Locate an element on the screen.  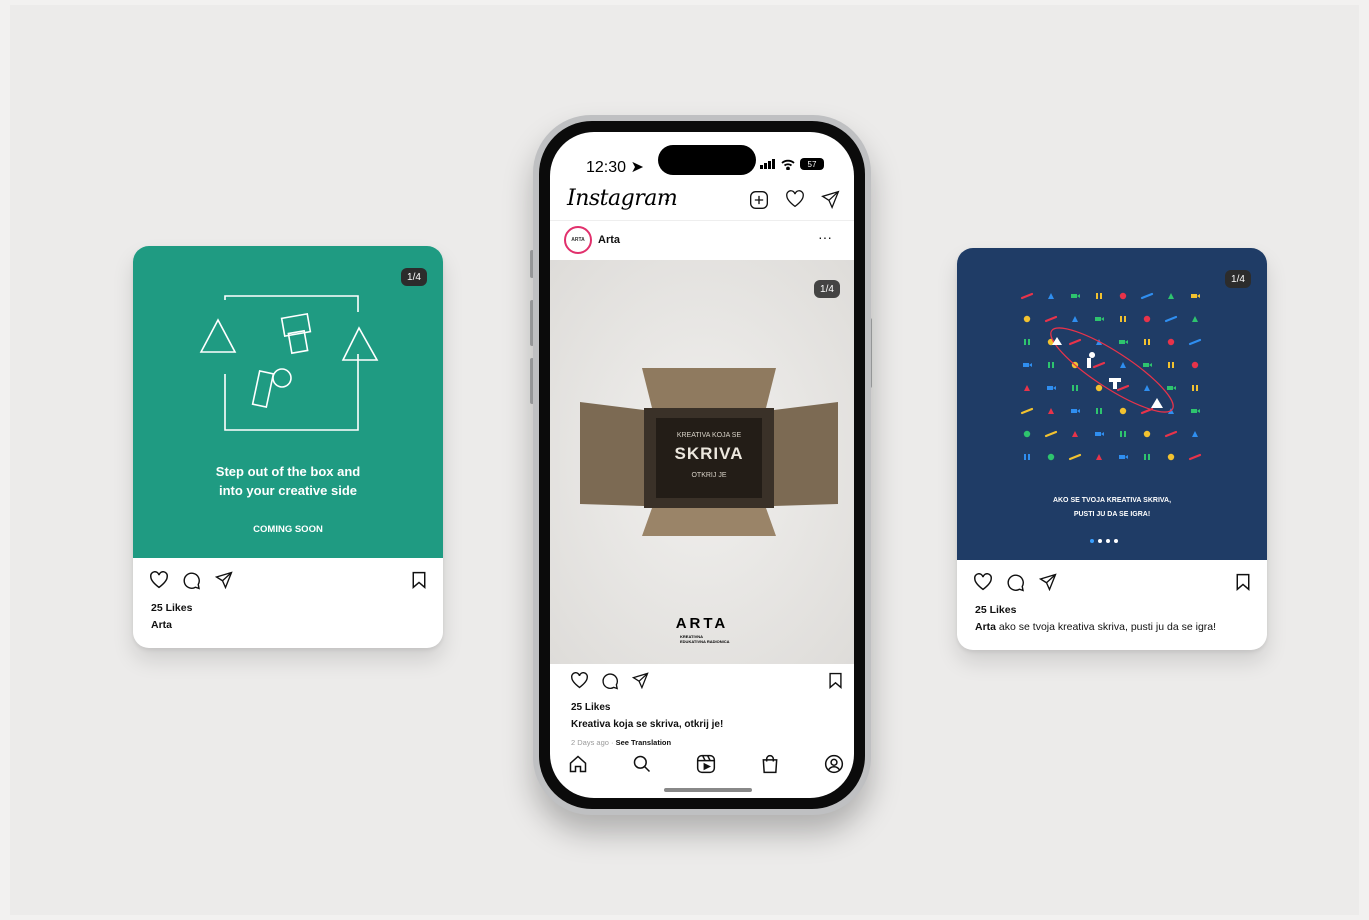
post-caption: Arta is located at coordinates (161, 625).